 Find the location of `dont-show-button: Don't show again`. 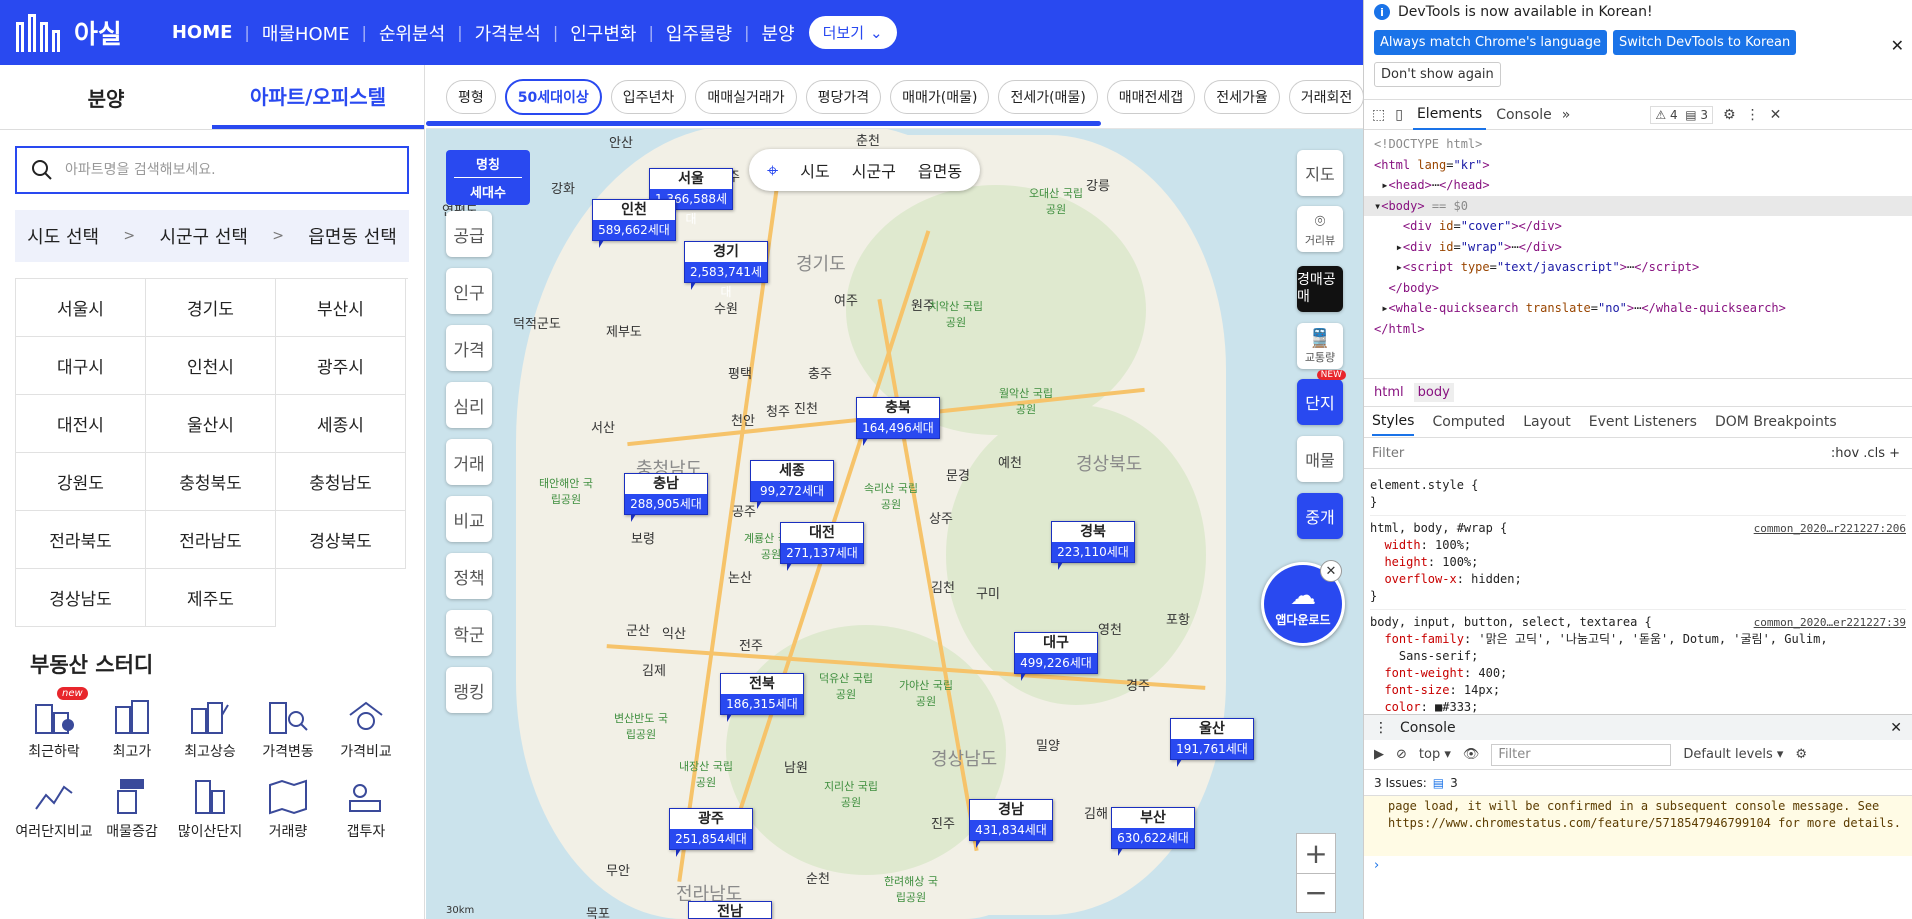

dont-show-button: Don't show again is located at coordinates (1437, 74).